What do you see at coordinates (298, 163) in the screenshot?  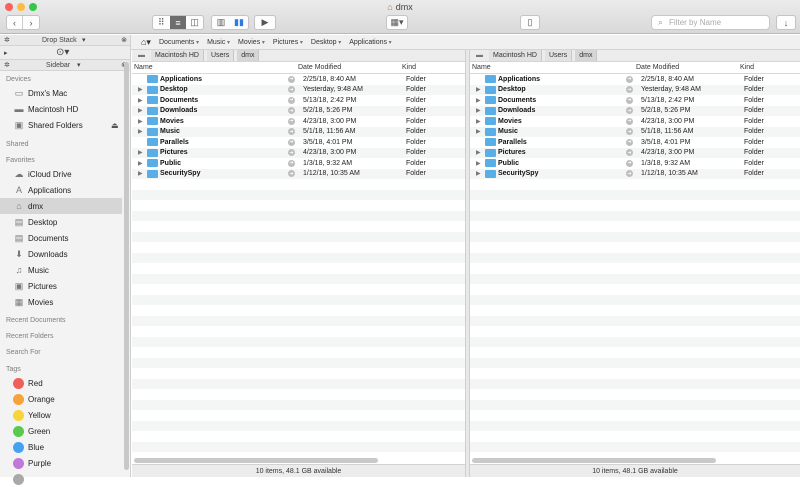 I see `file-row: ▶ Public ➜ 1/3/18, 9:32 AM Folder` at bounding box center [298, 163].